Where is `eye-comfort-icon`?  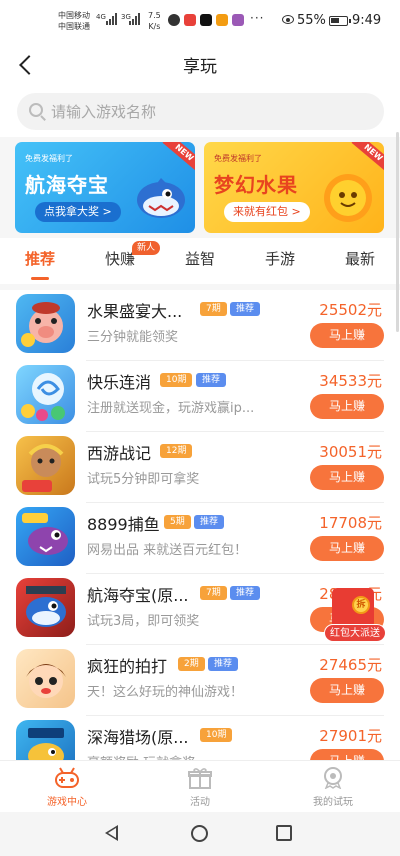 eye-comfort-icon is located at coordinates (288, 19).